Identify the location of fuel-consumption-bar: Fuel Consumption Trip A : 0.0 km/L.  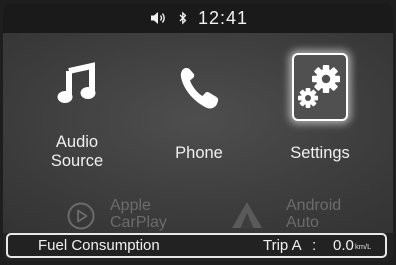
(196, 245).